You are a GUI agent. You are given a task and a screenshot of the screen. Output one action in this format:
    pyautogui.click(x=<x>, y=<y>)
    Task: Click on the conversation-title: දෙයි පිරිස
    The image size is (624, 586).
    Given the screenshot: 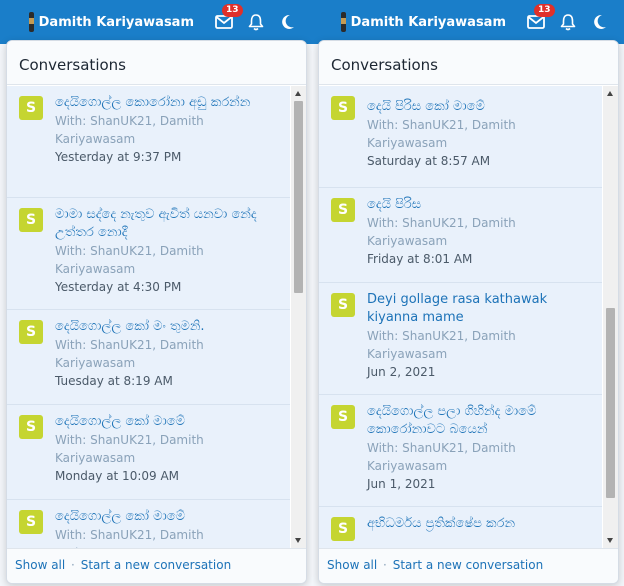 What is the action you would take?
    pyautogui.click(x=480, y=205)
    